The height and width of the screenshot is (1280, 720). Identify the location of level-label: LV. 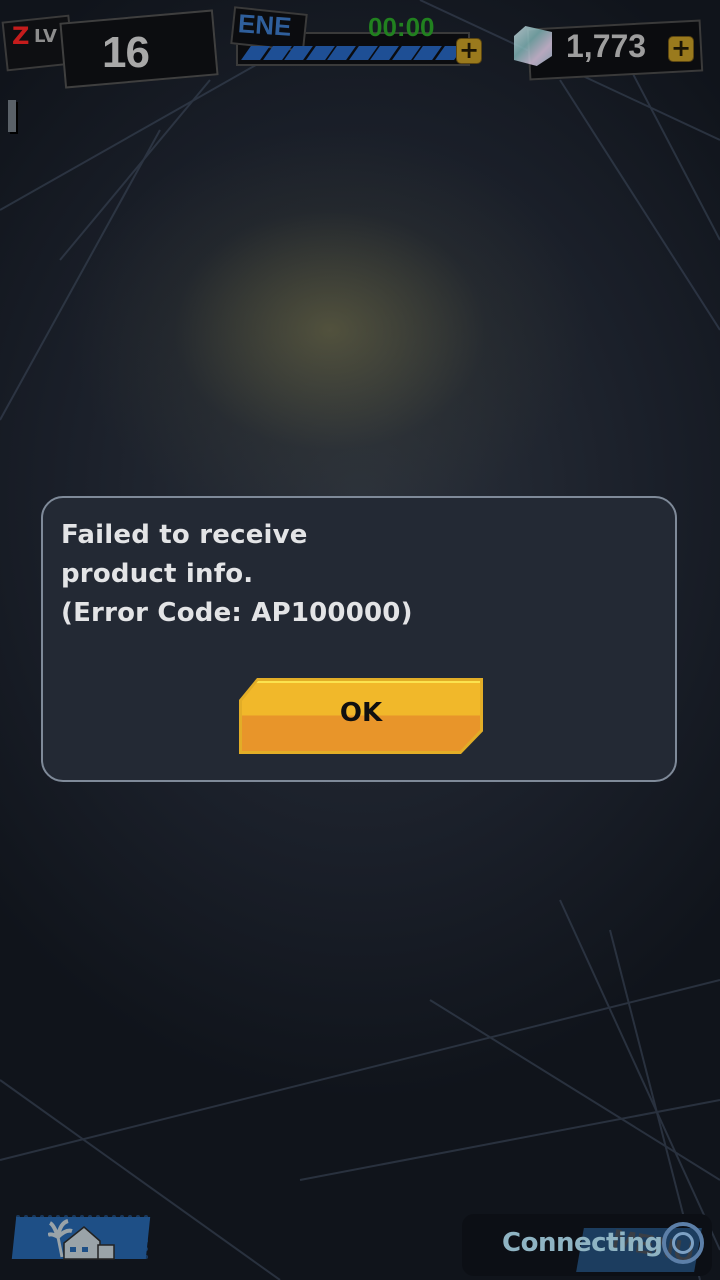
(45, 36).